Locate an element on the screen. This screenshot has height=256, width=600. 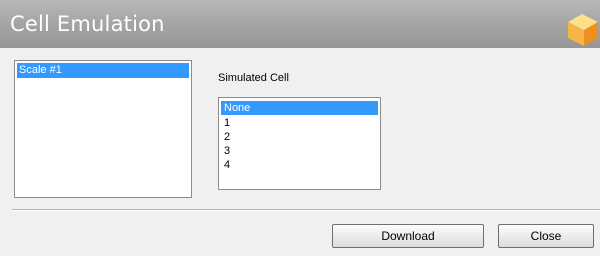
download-button: Download is located at coordinates (408, 236).